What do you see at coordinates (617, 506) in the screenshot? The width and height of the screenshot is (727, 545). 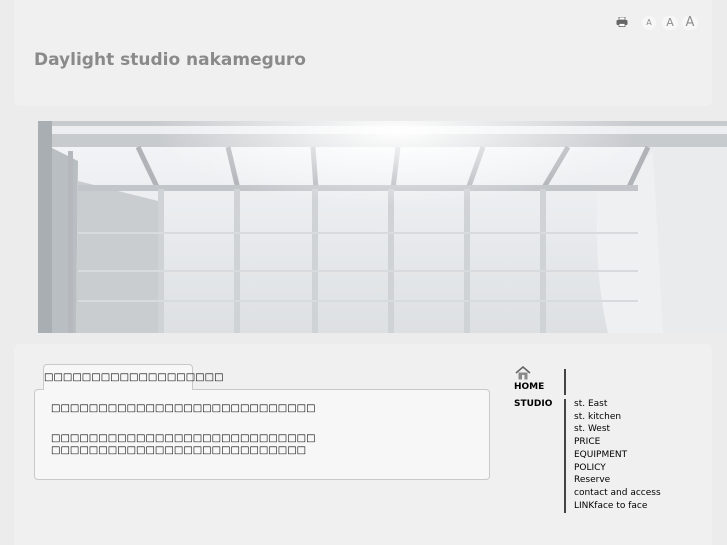 I see `nav-item-link: LINKface to face` at bounding box center [617, 506].